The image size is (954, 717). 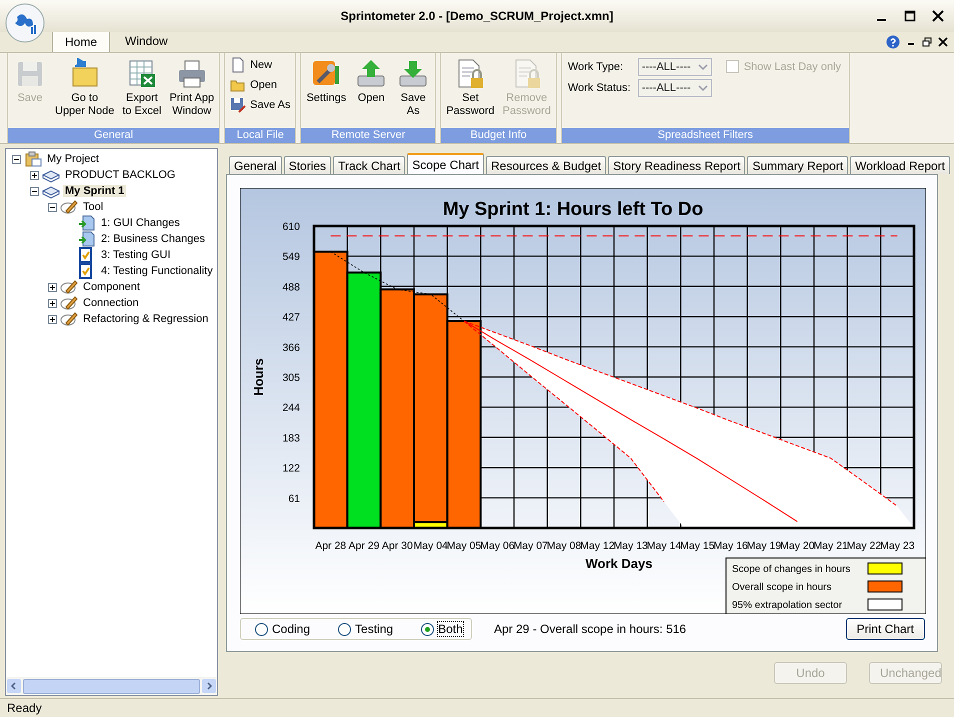 I want to click on legend-label: Overall scope in hours, so click(x=782, y=587).